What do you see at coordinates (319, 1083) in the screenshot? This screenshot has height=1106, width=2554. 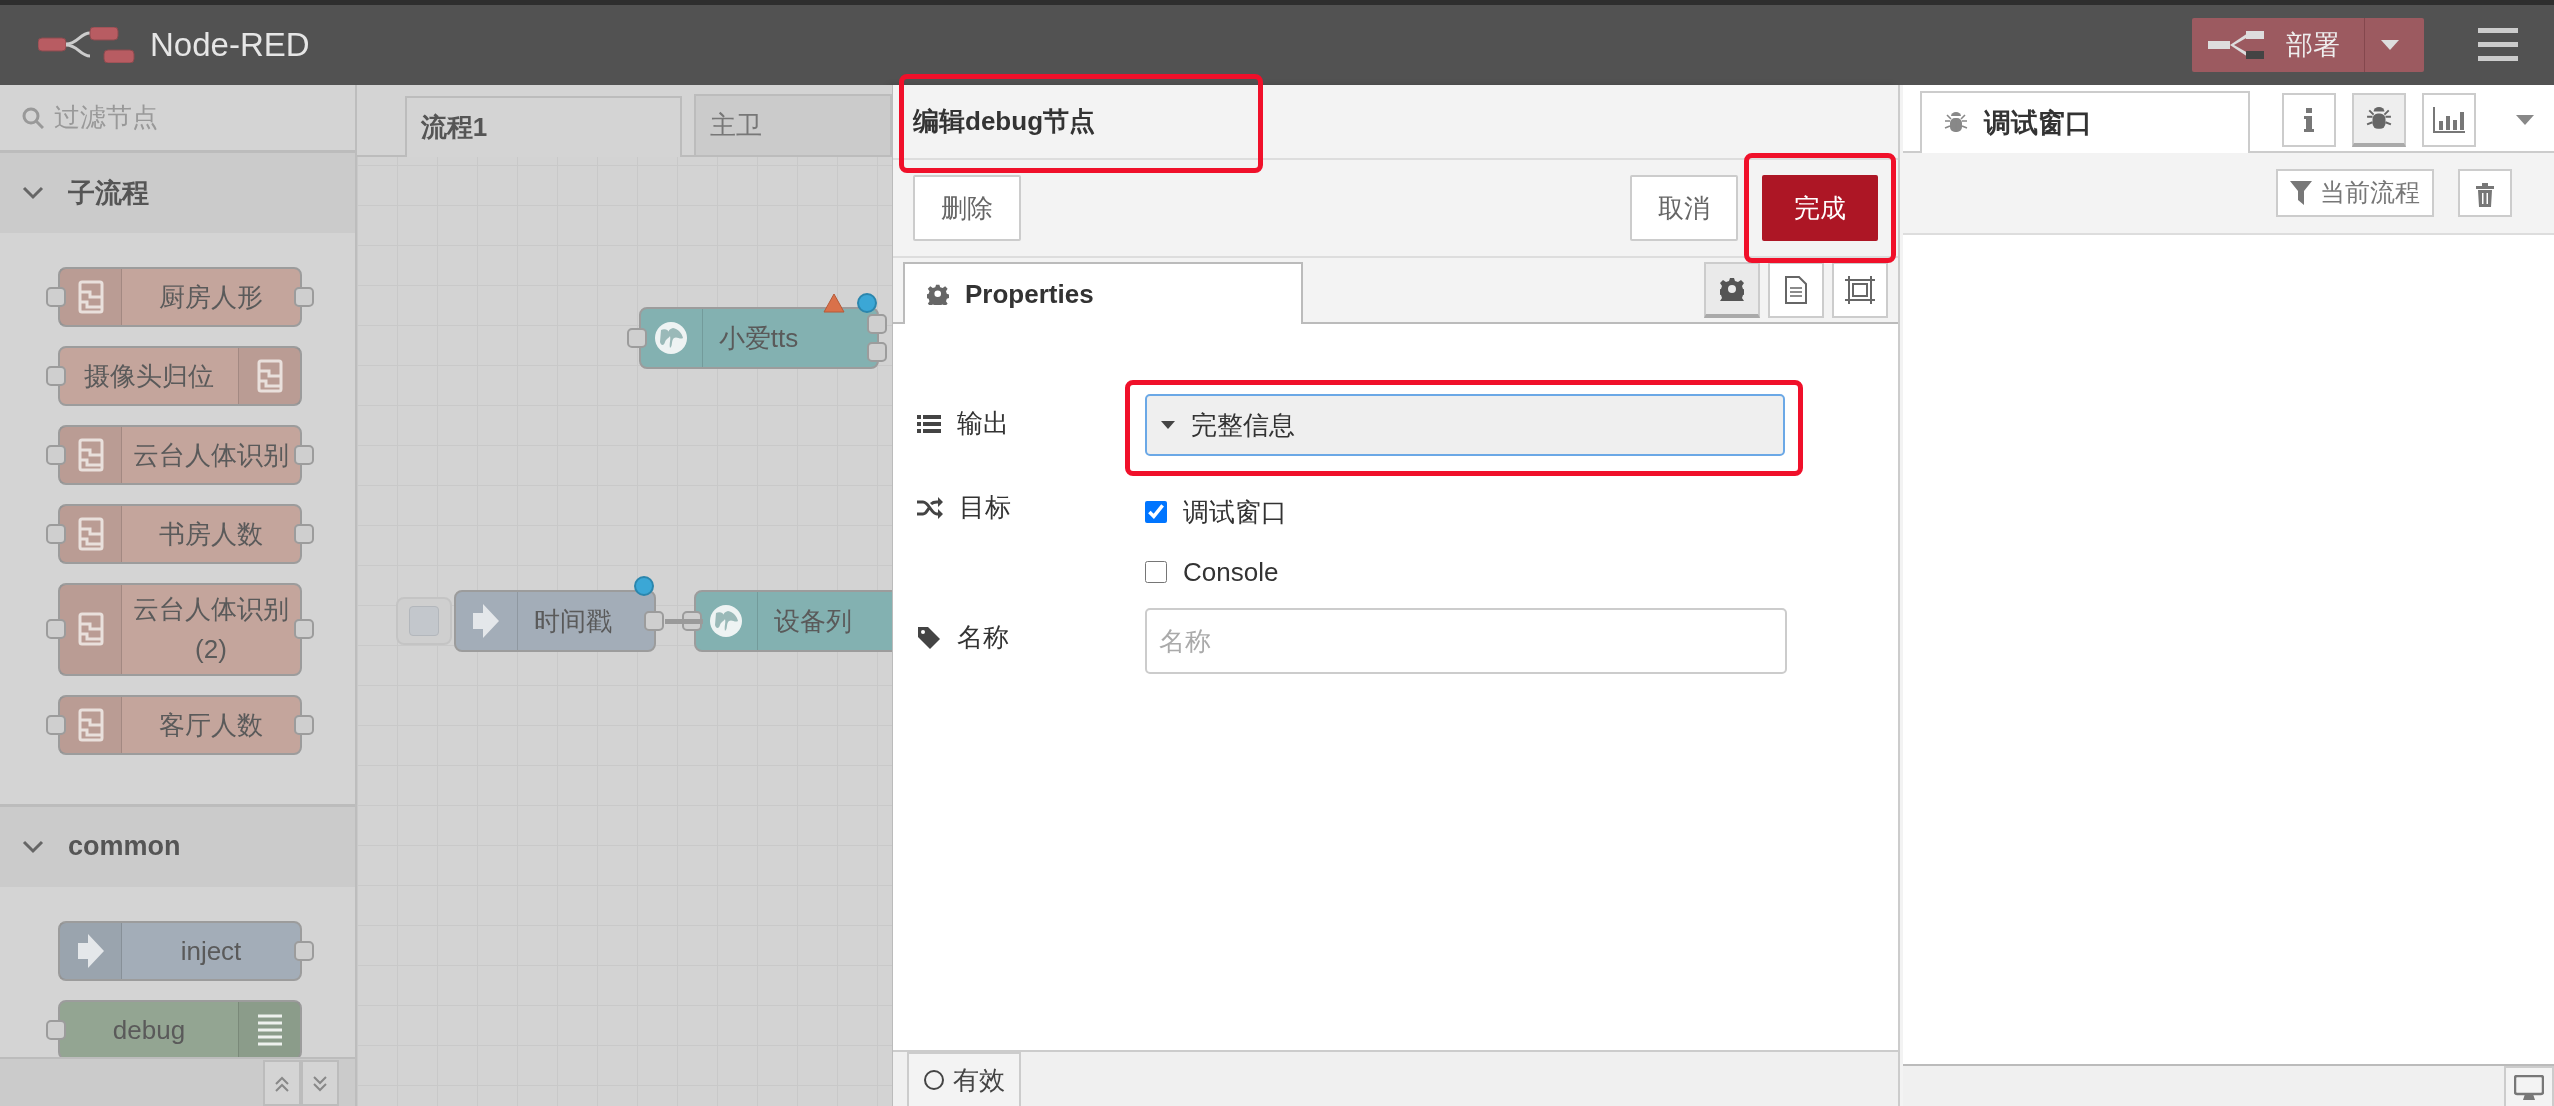 I see `chevrons-down-icon` at bounding box center [319, 1083].